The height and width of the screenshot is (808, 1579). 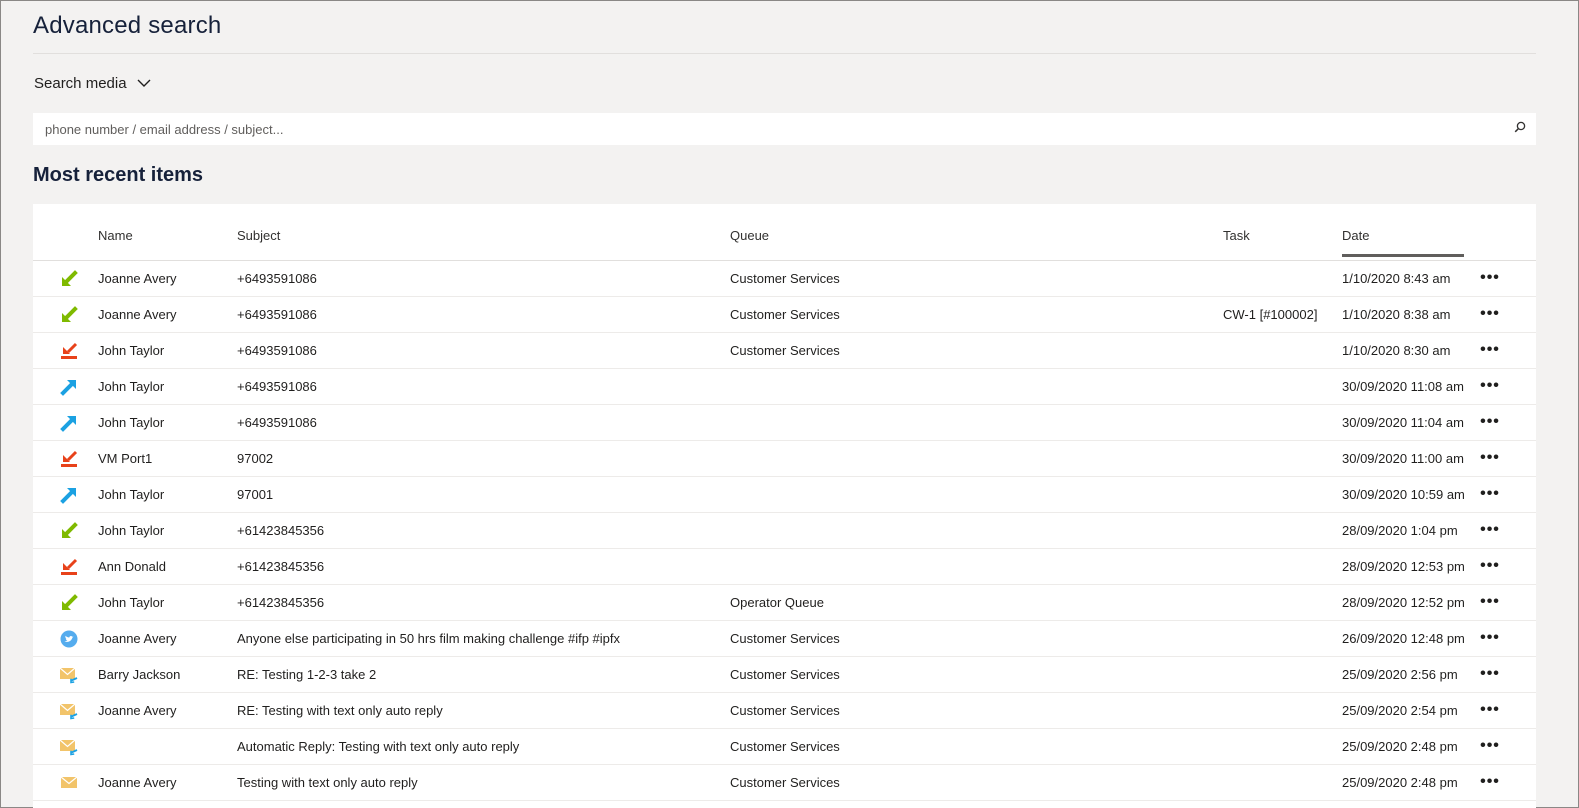 I want to click on email-icon, so click(x=69, y=783).